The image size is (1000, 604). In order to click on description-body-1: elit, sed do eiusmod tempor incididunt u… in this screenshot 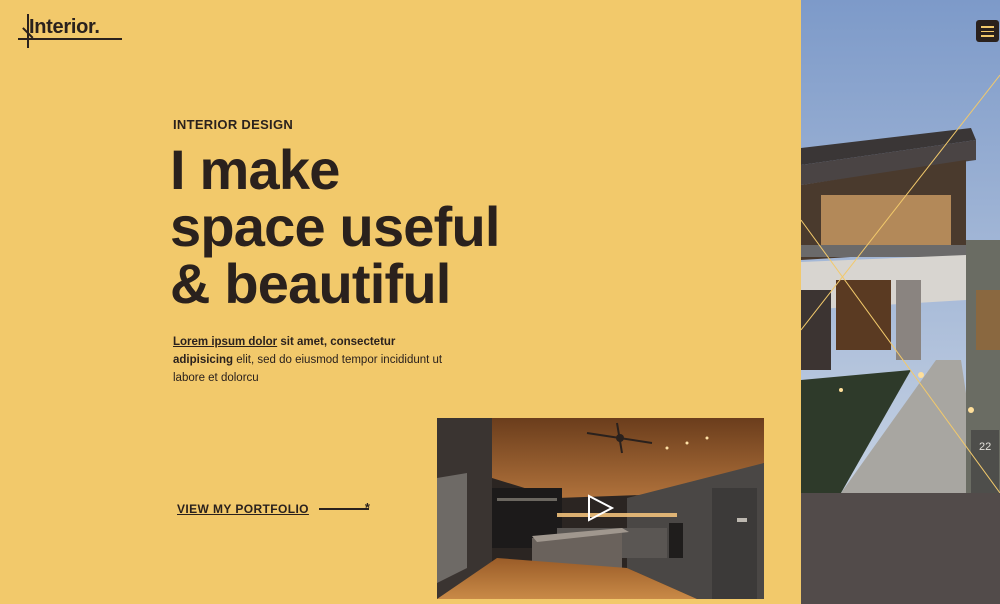, I will do `click(339, 360)`.